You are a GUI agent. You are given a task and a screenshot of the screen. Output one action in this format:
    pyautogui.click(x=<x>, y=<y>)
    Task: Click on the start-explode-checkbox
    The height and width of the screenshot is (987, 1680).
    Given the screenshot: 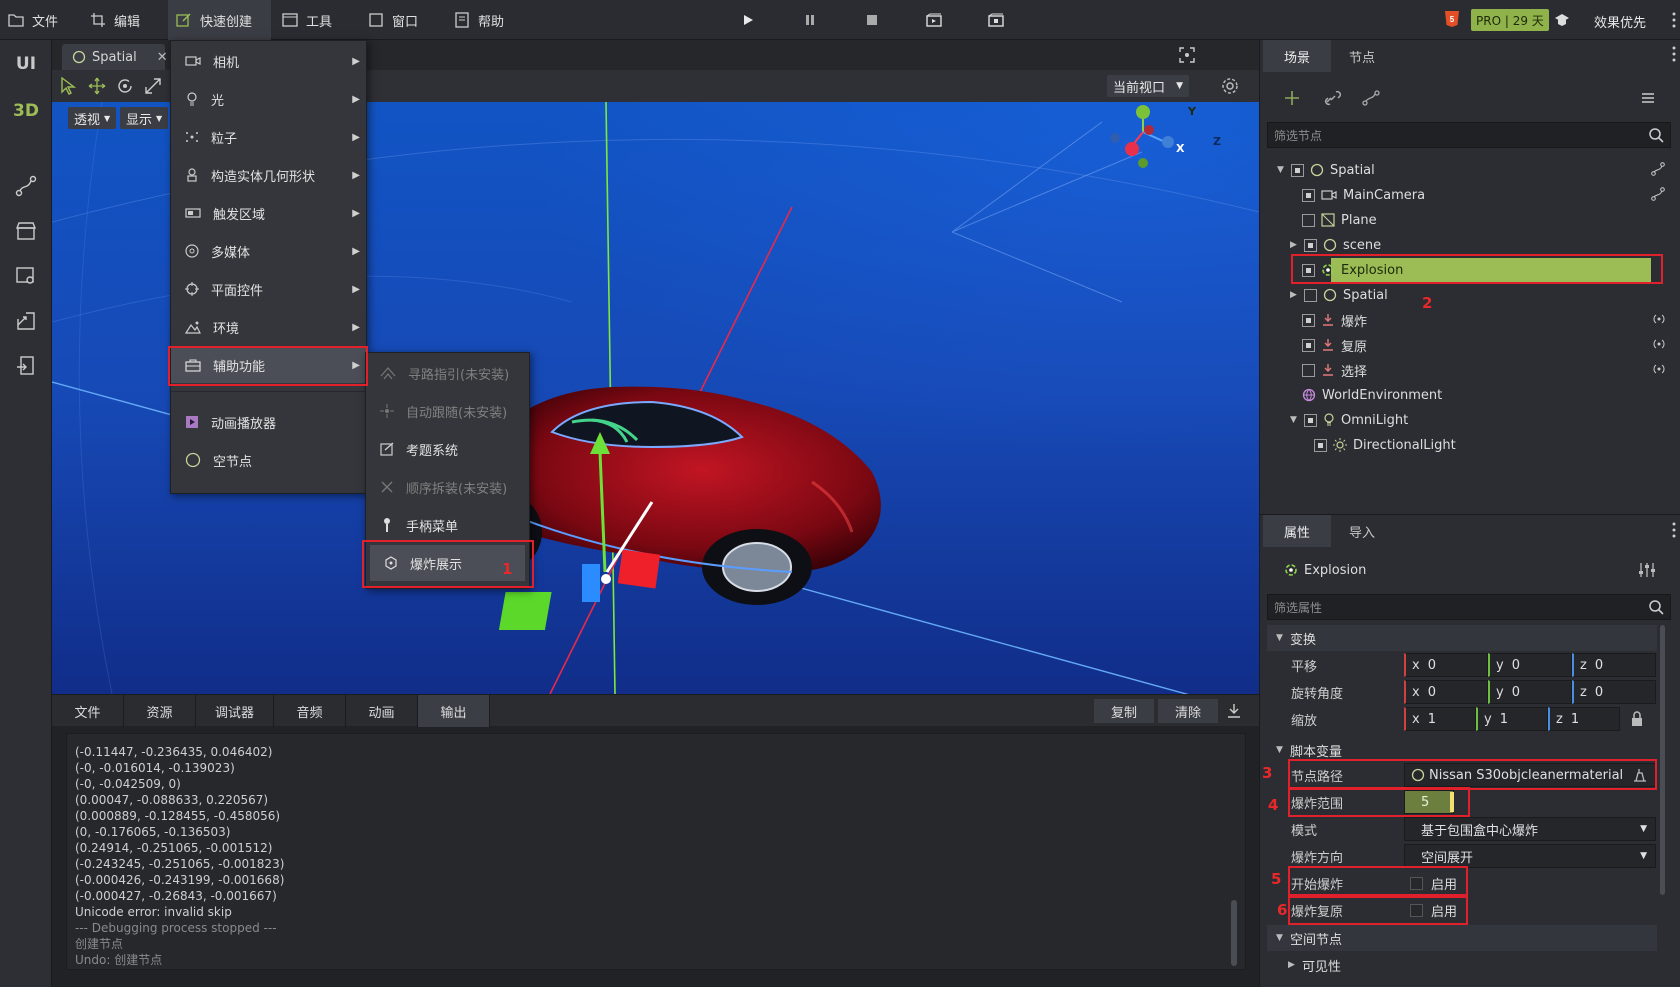 What is the action you would take?
    pyautogui.click(x=1416, y=883)
    